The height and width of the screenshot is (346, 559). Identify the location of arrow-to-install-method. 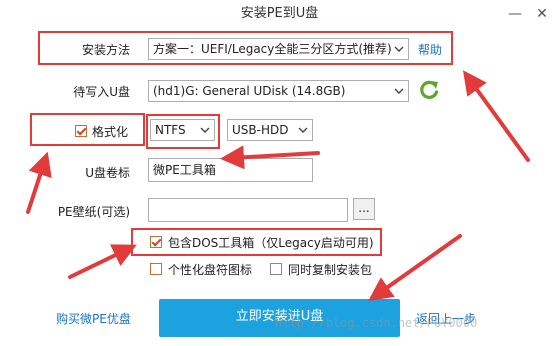
(496, 116).